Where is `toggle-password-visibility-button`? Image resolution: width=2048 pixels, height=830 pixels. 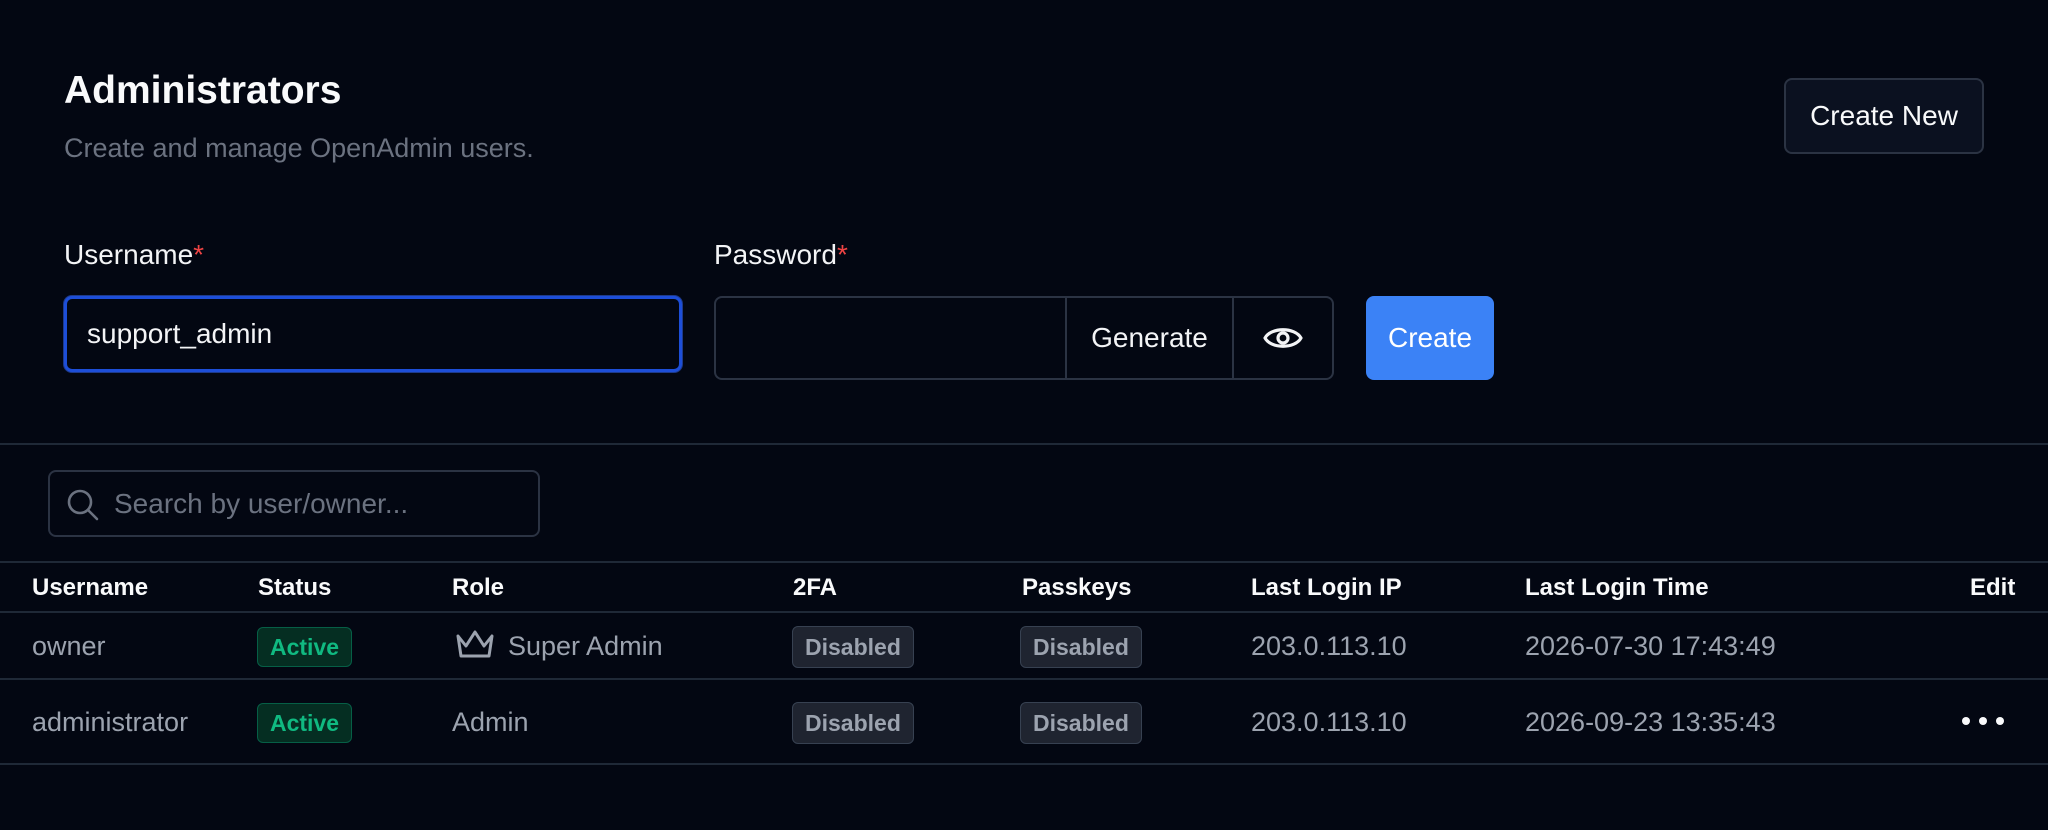
toggle-password-visibility-button is located at coordinates (1284, 338).